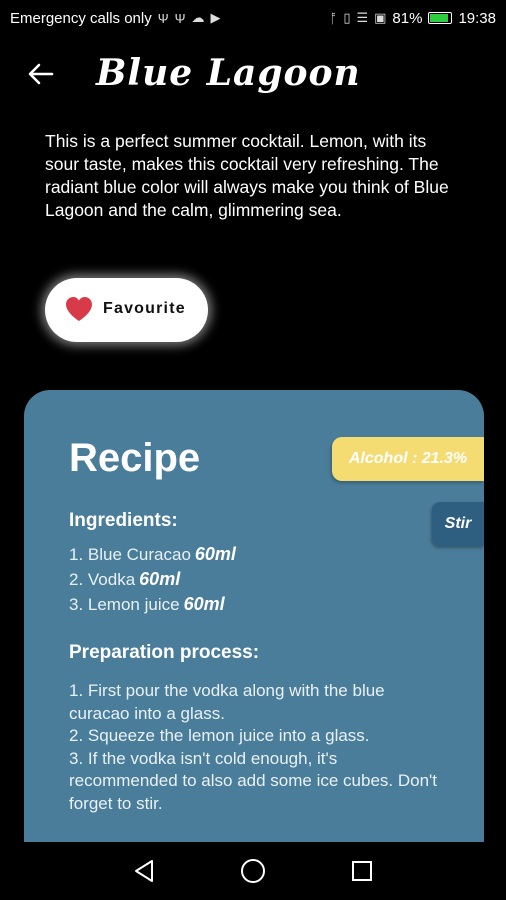 The height and width of the screenshot is (900, 506). What do you see at coordinates (102, 579) in the screenshot?
I see `ingredient-name: 2. Vodka` at bounding box center [102, 579].